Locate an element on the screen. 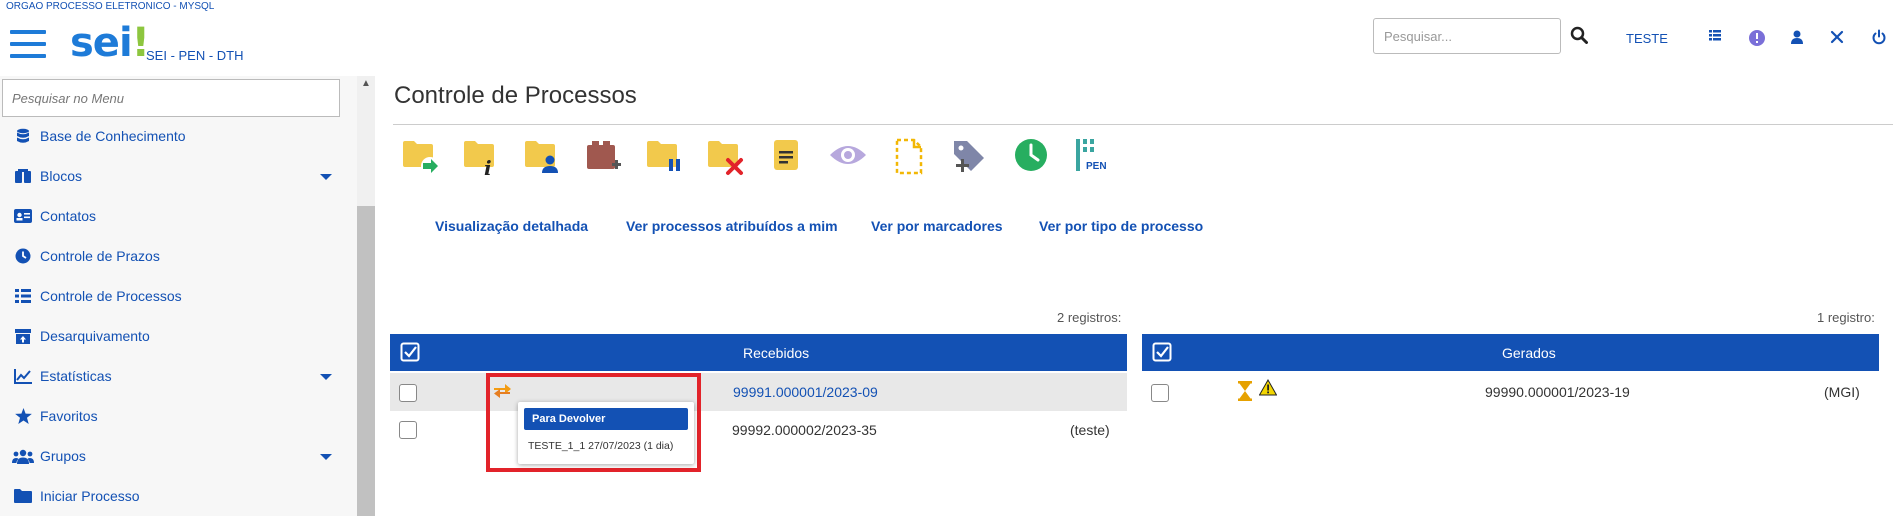  sei-logo: sei! is located at coordinates (110, 43).